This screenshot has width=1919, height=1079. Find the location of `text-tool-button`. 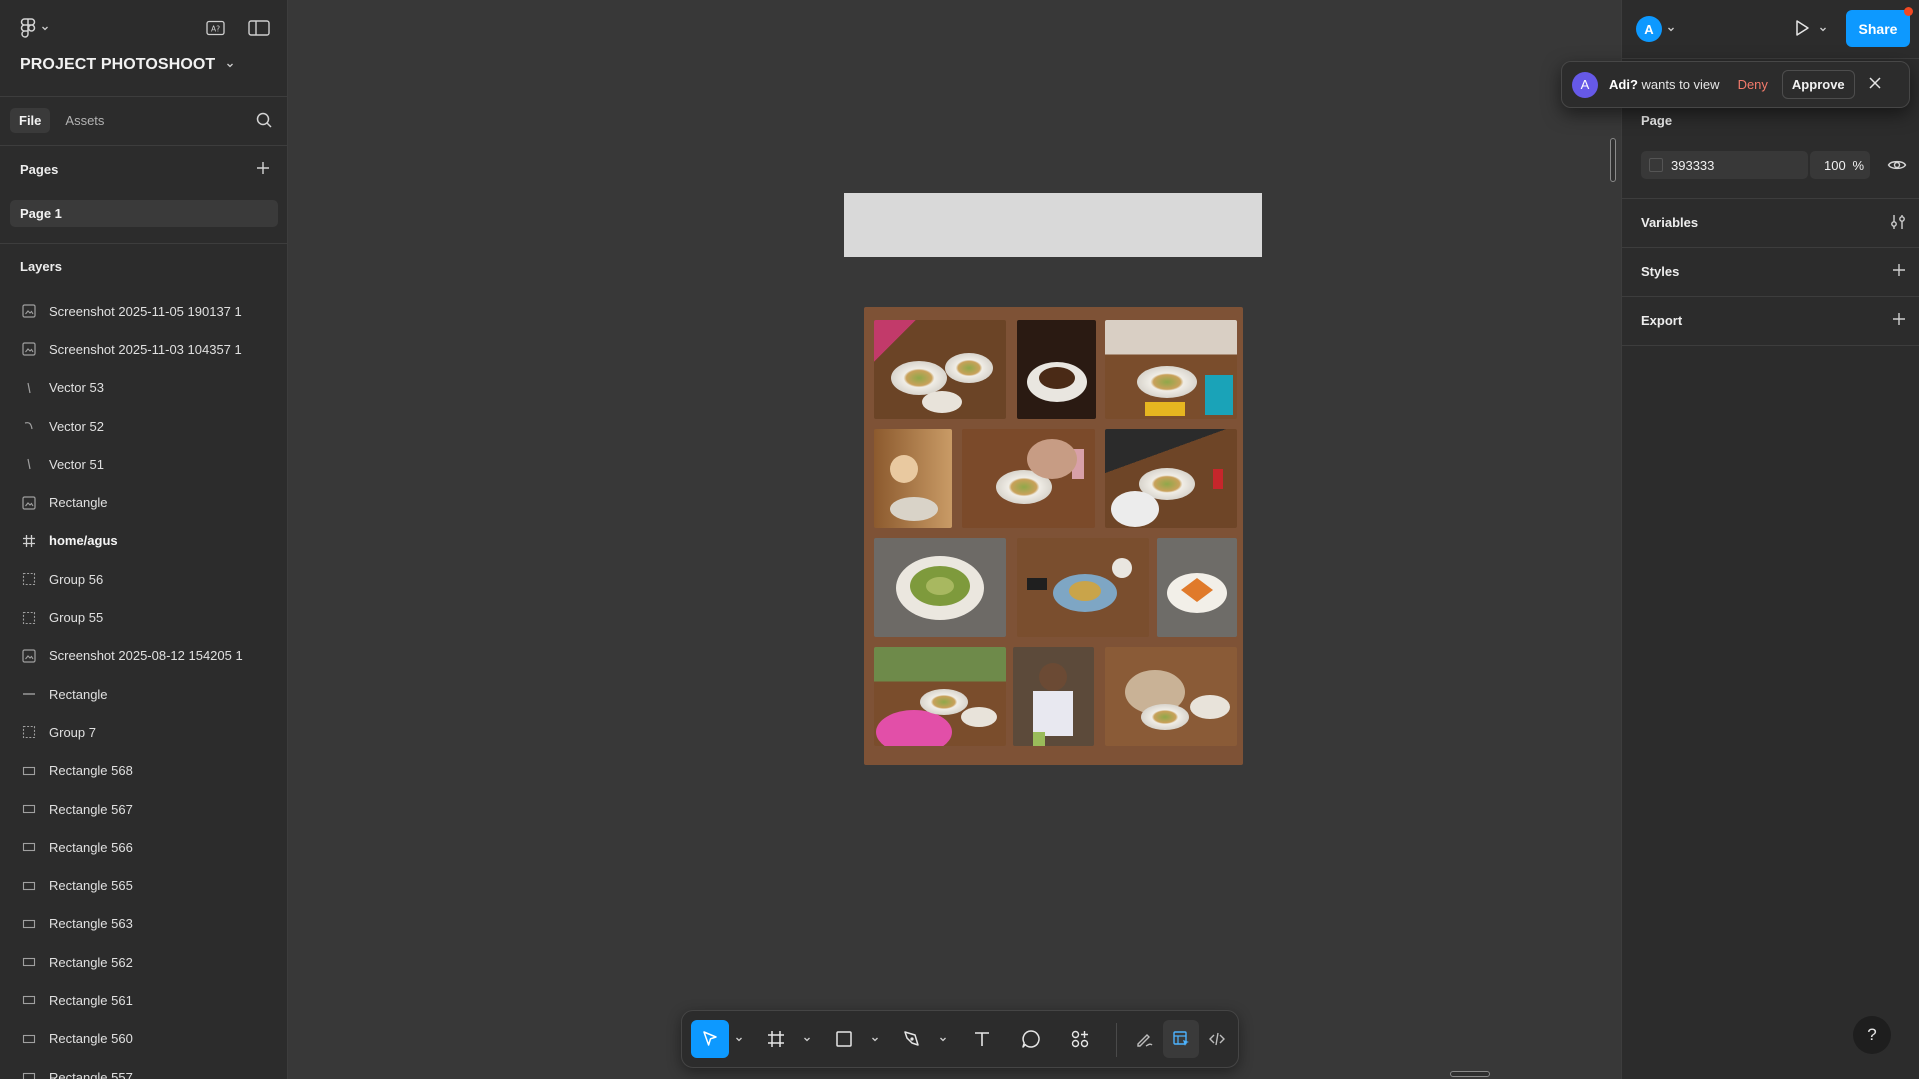

text-tool-button is located at coordinates (982, 1039).